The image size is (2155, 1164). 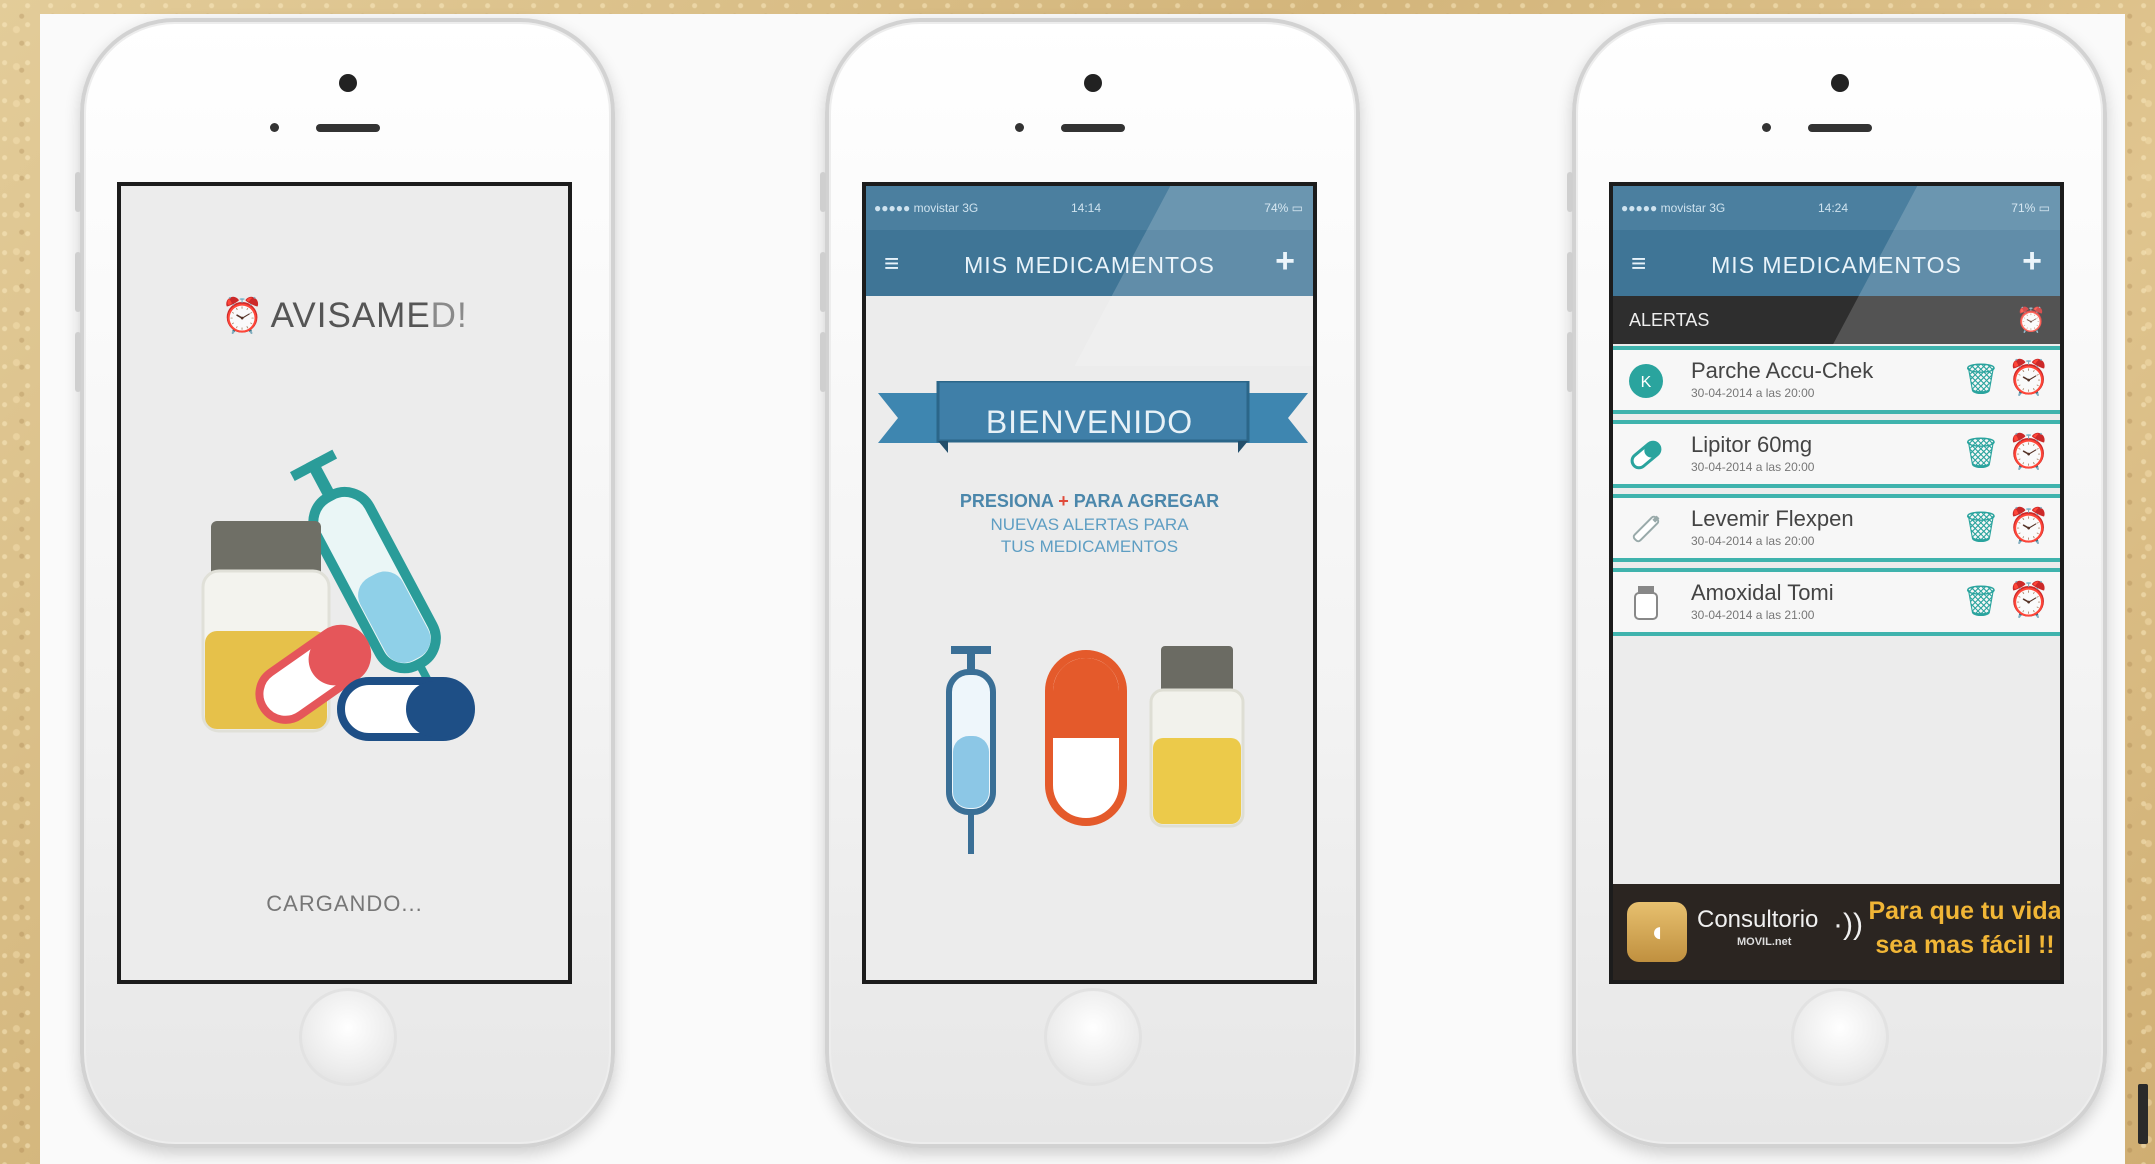 What do you see at coordinates (1197, 737) in the screenshot?
I see `jar-icon` at bounding box center [1197, 737].